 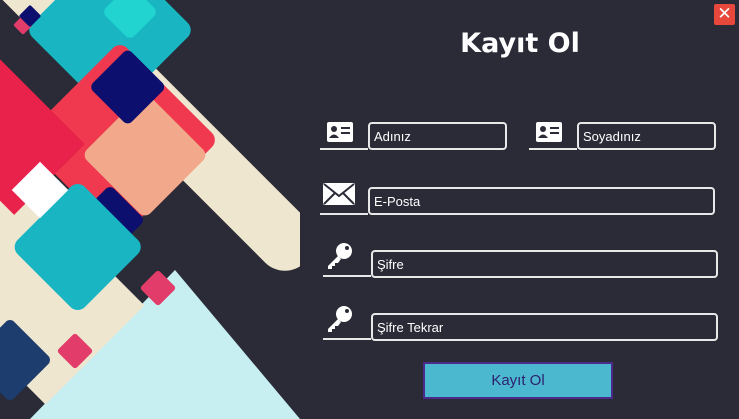 I want to click on envelope-icon, so click(x=339, y=196).